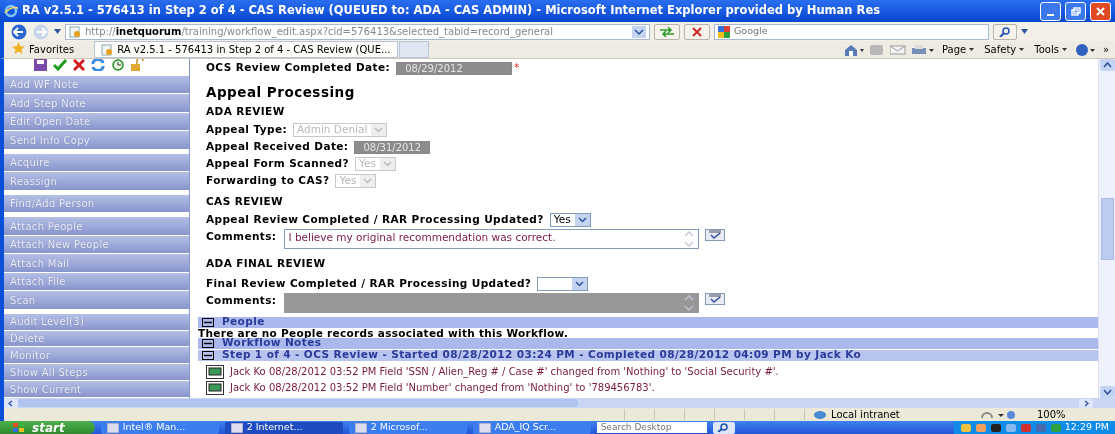 The image size is (1115, 434). I want to click on field-label: Appeal Received Date:, so click(277, 147).